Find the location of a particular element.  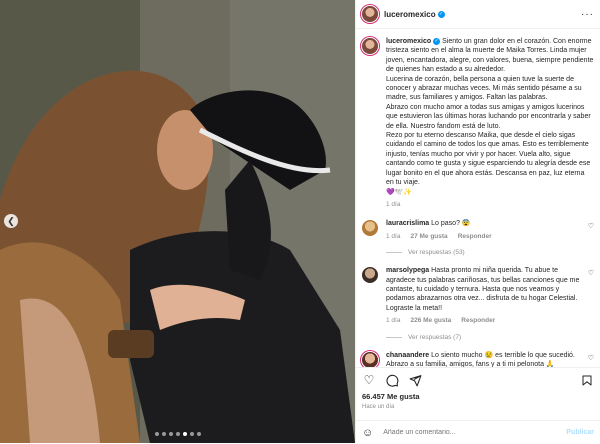

post-actions: ♡ 66.457 Me gusta Hace un día is located at coordinates (478, 388).